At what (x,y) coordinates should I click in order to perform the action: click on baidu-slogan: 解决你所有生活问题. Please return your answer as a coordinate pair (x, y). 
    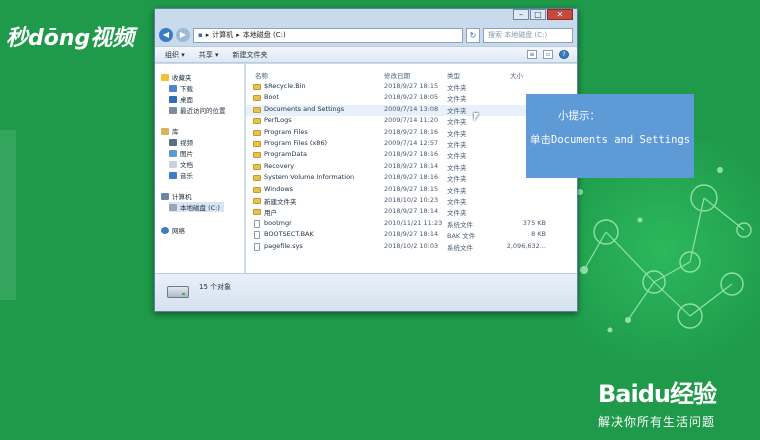
    Looking at the image, I should click on (657, 422).